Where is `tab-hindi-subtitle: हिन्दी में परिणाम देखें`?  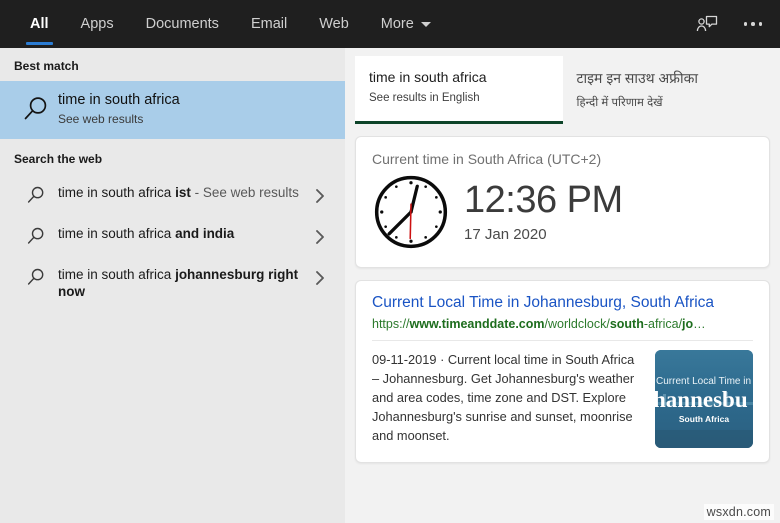
tab-hindi-subtitle: हिन्दी में परिणाम देखें is located at coordinates (619, 103).